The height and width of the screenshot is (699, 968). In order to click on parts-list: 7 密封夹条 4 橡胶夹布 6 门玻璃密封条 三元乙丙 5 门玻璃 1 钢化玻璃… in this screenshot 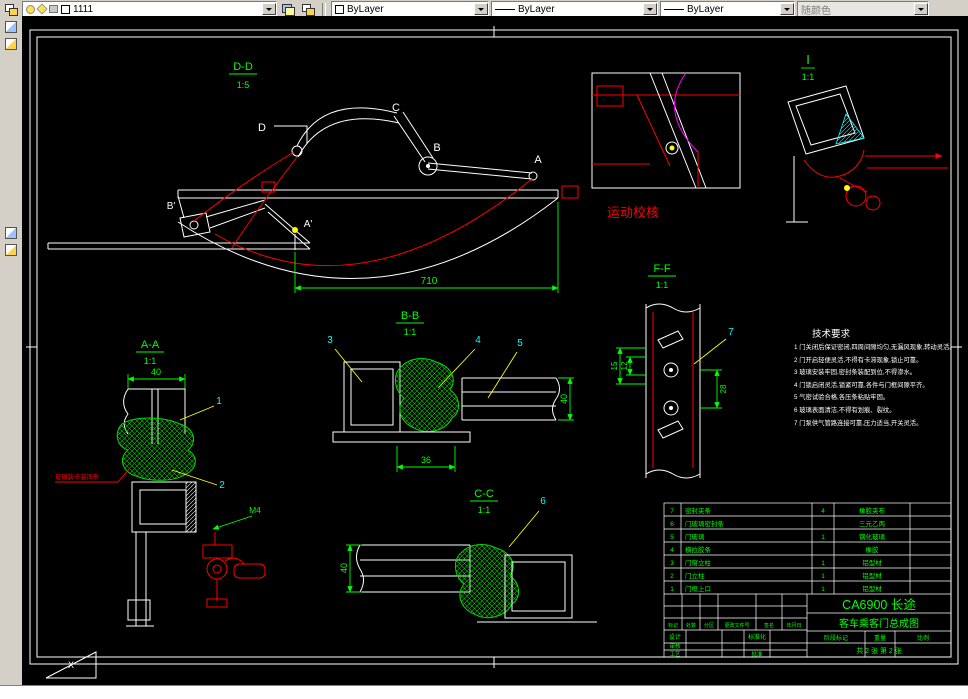, I will do `click(777, 549)`.